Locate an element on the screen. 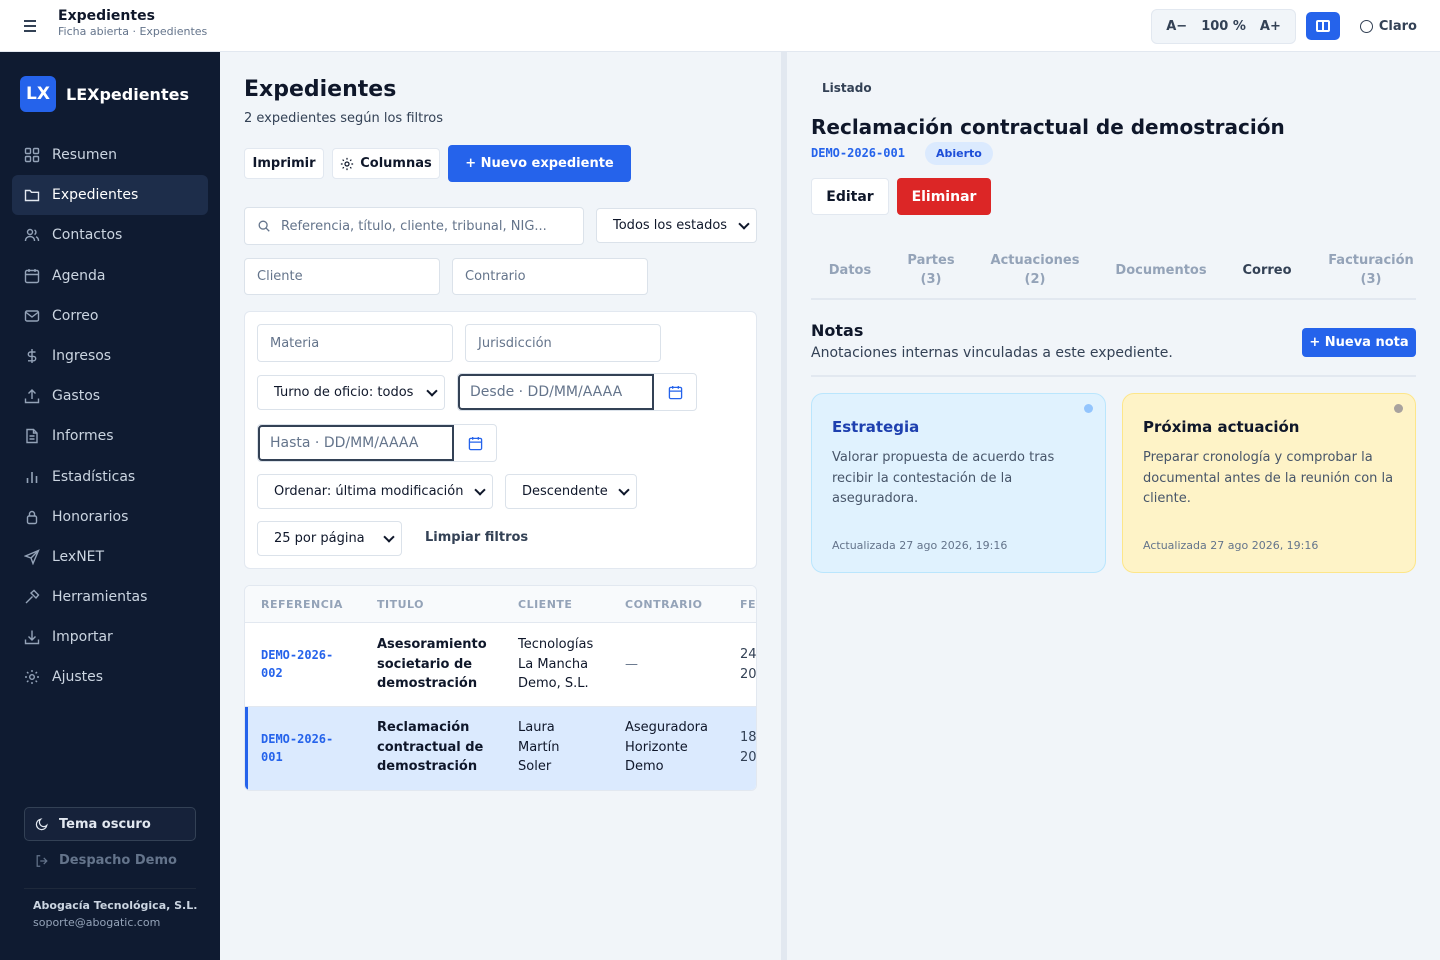  sidebar-item-label: Estadísticas is located at coordinates (94, 476).